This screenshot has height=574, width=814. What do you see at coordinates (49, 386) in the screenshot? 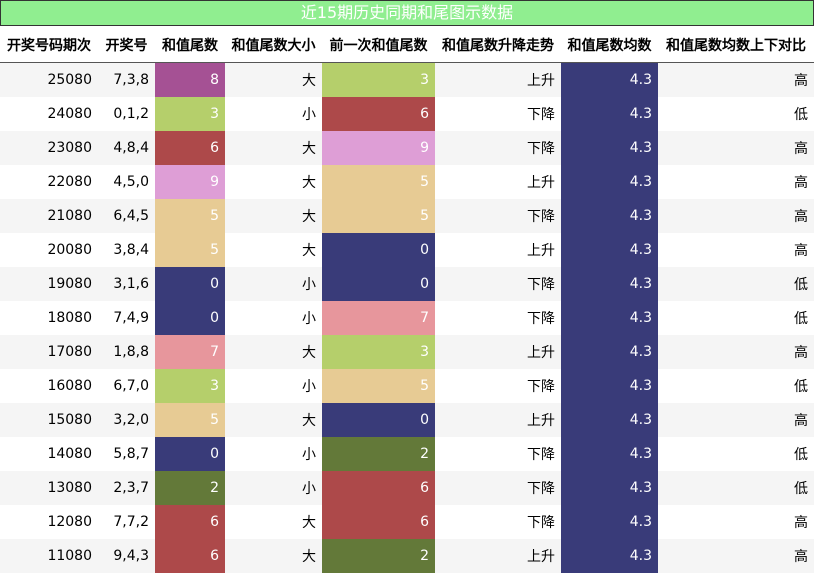
I see `period-cell: 16080` at bounding box center [49, 386].